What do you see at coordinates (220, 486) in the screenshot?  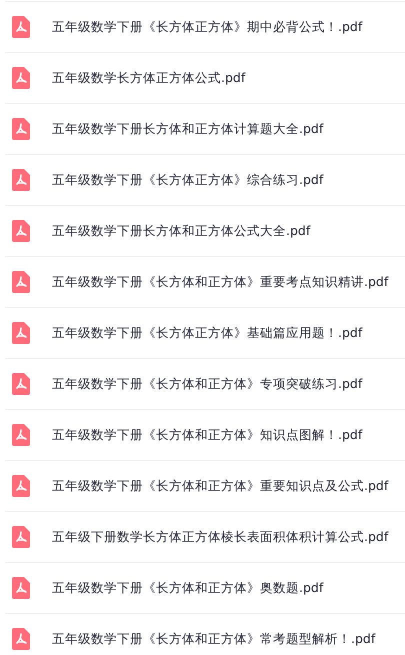 I see `file-name: 五年级数学下册《长方体和正方体》重要知识点及公式.pdf` at bounding box center [220, 486].